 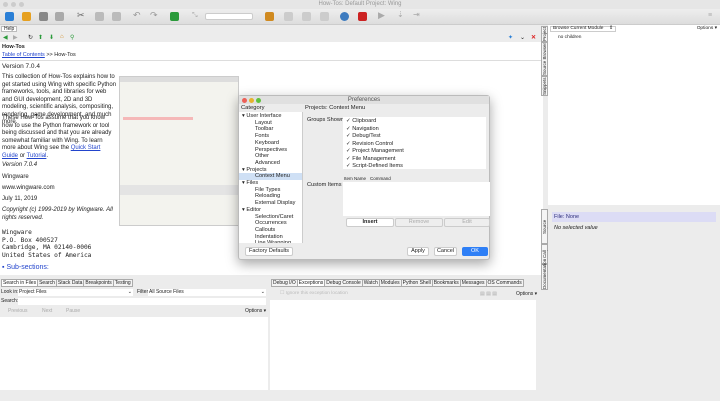 What do you see at coordinates (229, 16) in the screenshot?
I see `toolbar-search-input` at bounding box center [229, 16].